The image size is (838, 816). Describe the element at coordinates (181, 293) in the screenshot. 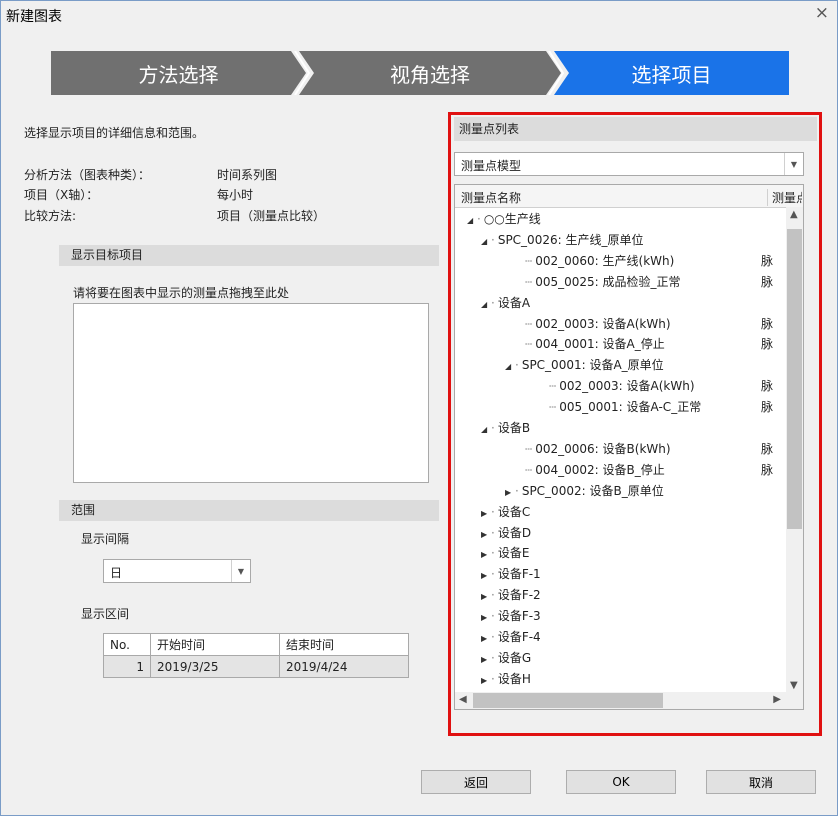

I see `drop-hint: 请将要在图表中显示的测量点拖拽至此处` at that location.